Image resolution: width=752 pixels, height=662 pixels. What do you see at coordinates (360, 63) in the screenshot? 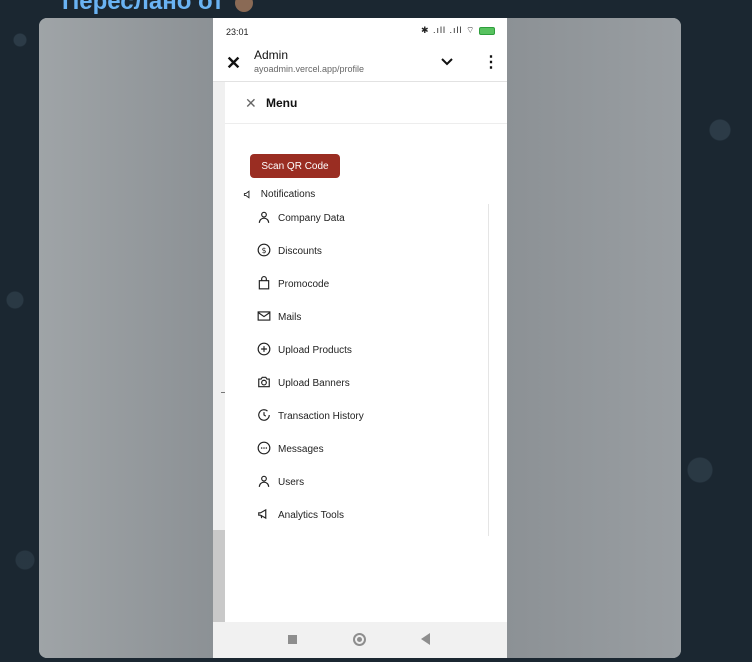
I see `browser-toolbar: ✕ Admin ayoadmin.vercel.app/profile ⋮` at bounding box center [360, 63].